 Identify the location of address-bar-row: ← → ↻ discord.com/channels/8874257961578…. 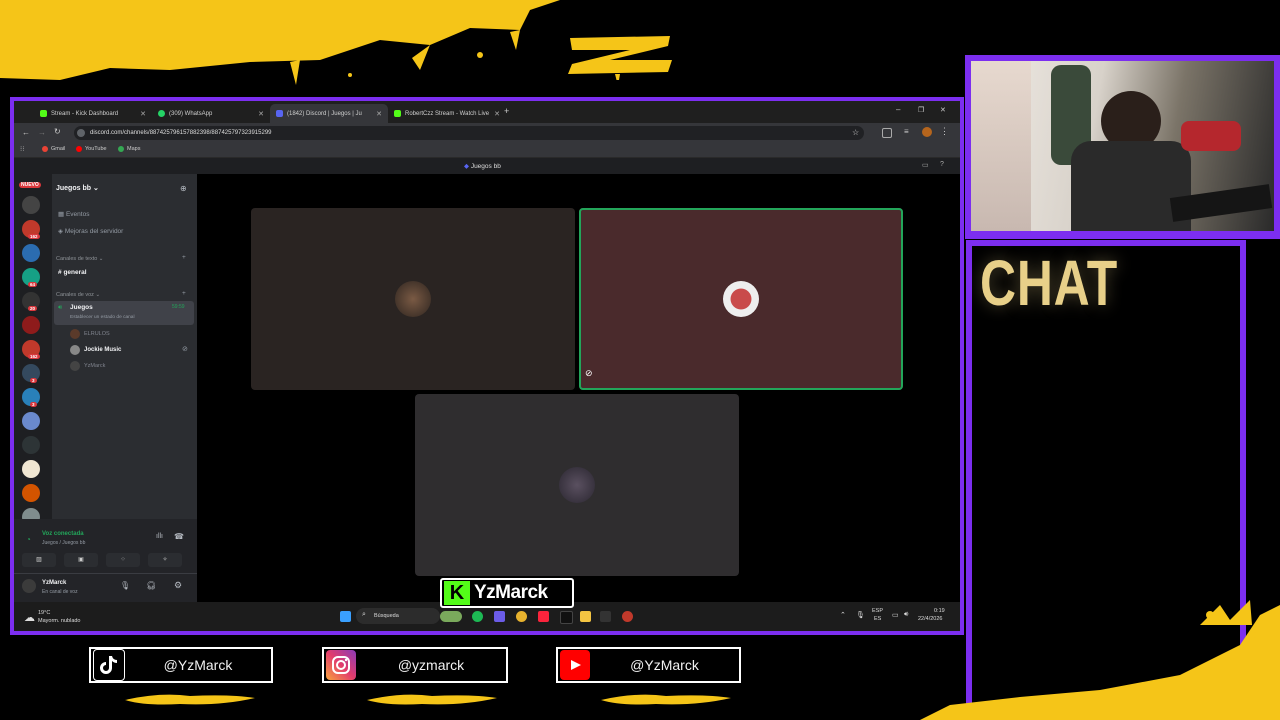
(487, 133).